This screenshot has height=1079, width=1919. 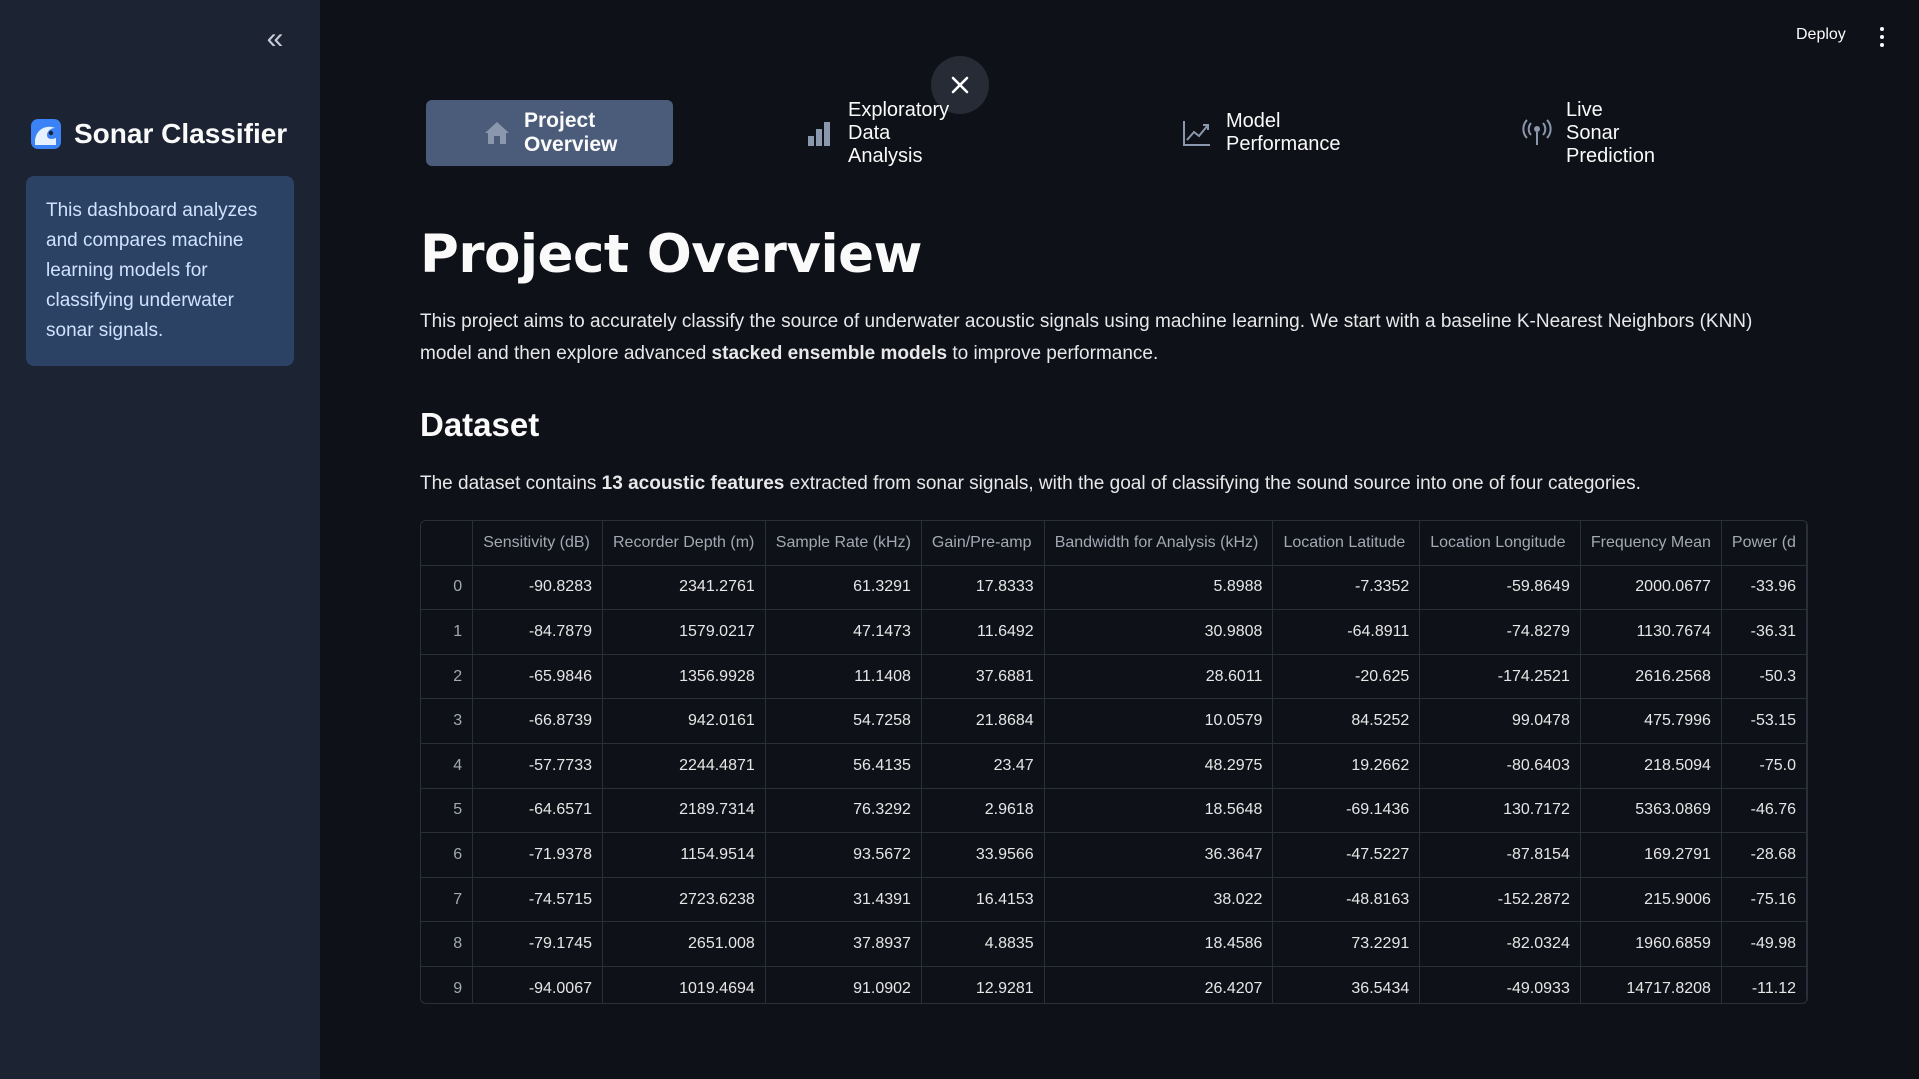 I want to click on tab-live-sonar-prediction: Live Sonar Prediction, so click(x=1588, y=133).